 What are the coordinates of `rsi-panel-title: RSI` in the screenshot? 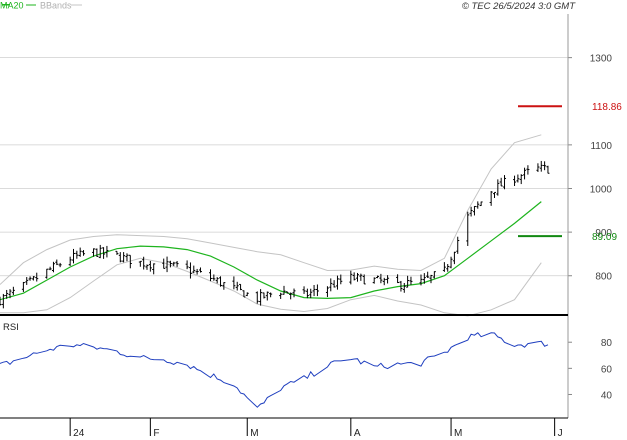 It's located at (11, 327).